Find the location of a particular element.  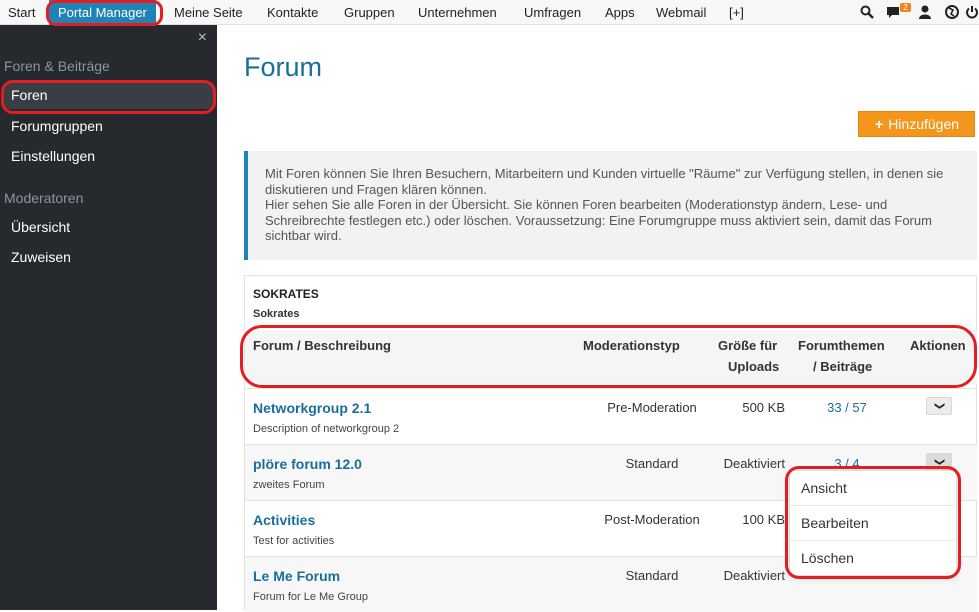

plus-icon: + is located at coordinates (879, 124).